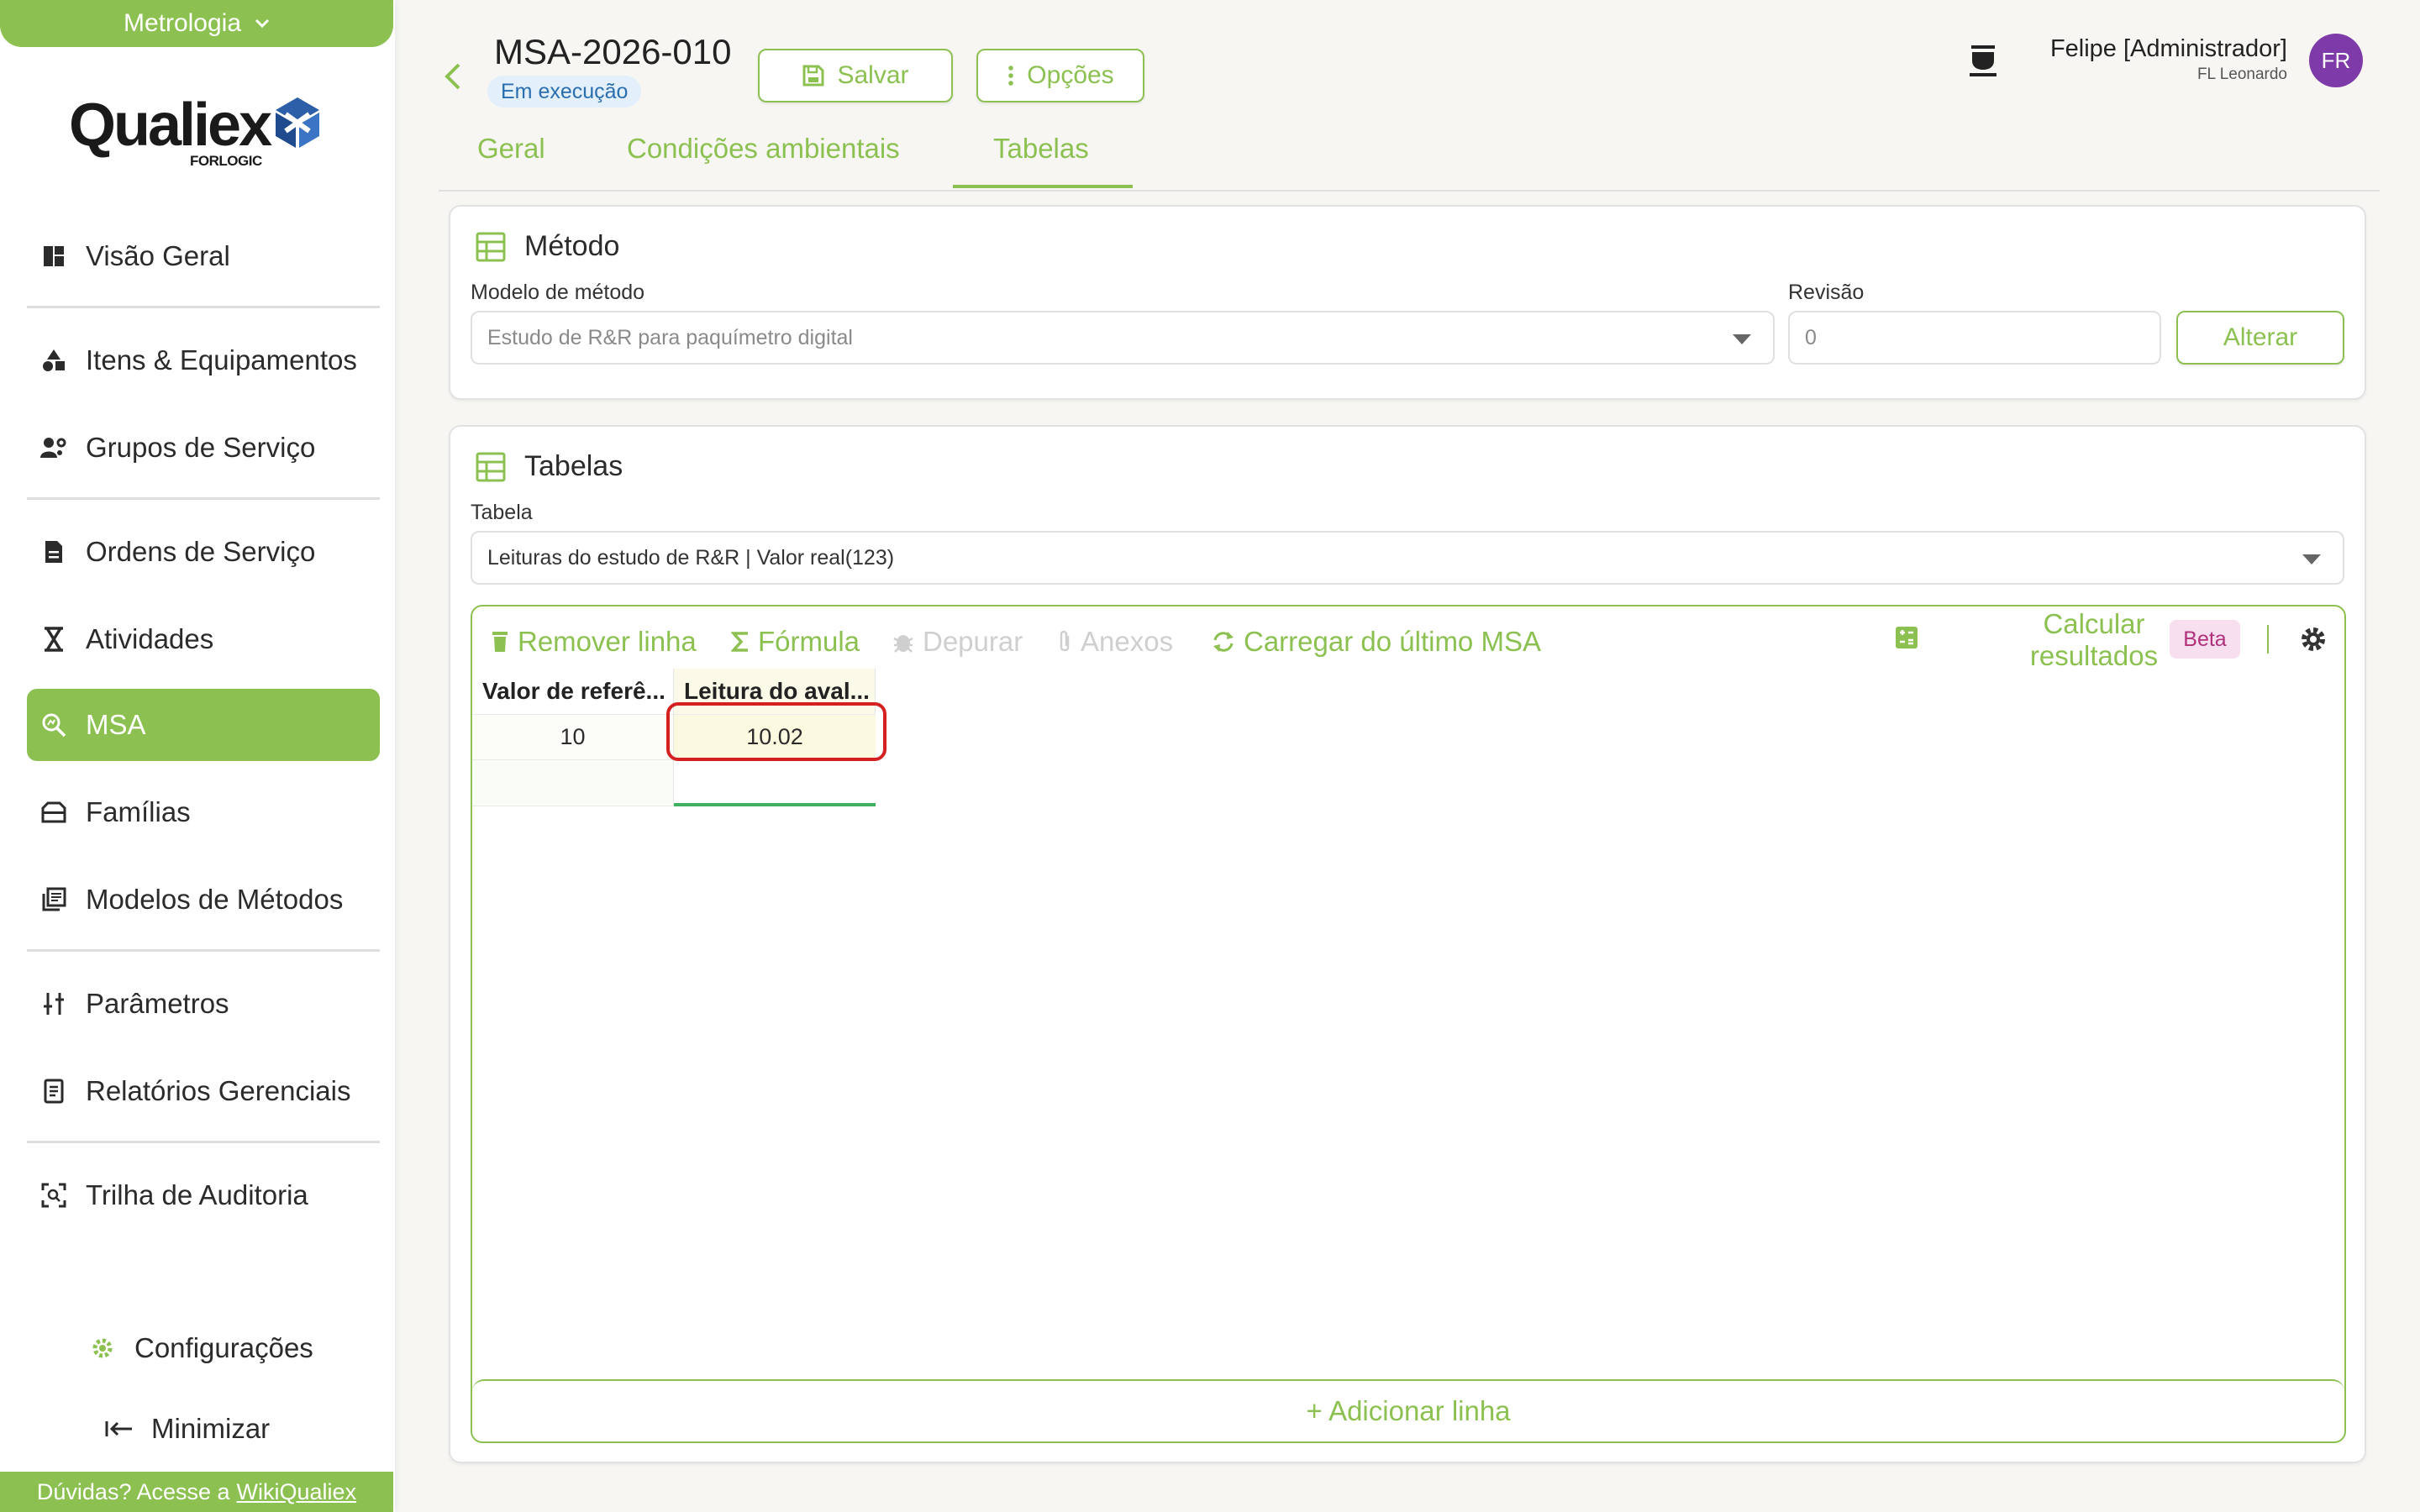  Describe the element at coordinates (54, 360) in the screenshot. I see `shapes-icon` at that location.